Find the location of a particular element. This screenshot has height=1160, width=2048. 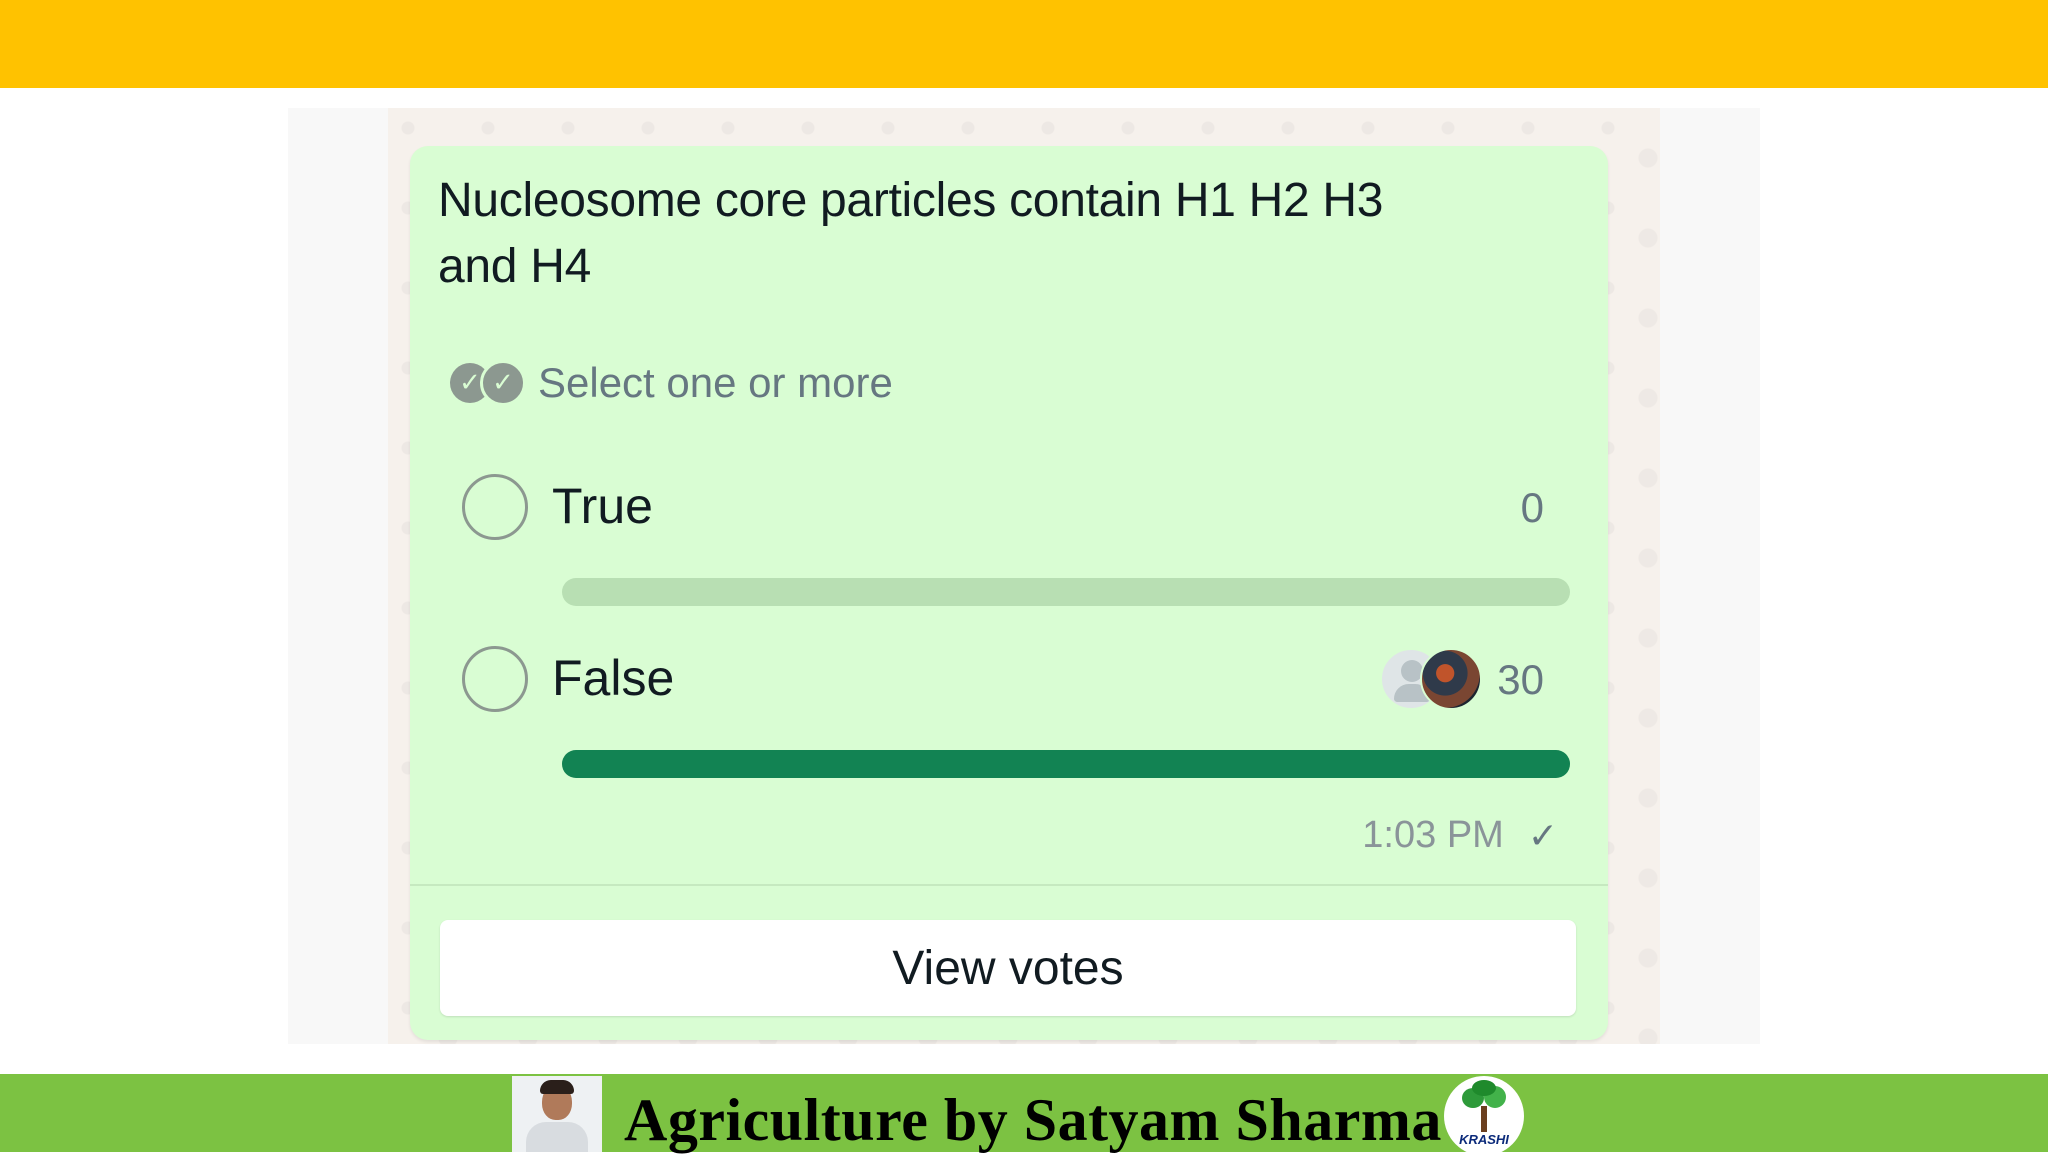

poll-option-label: False is located at coordinates (613, 678).